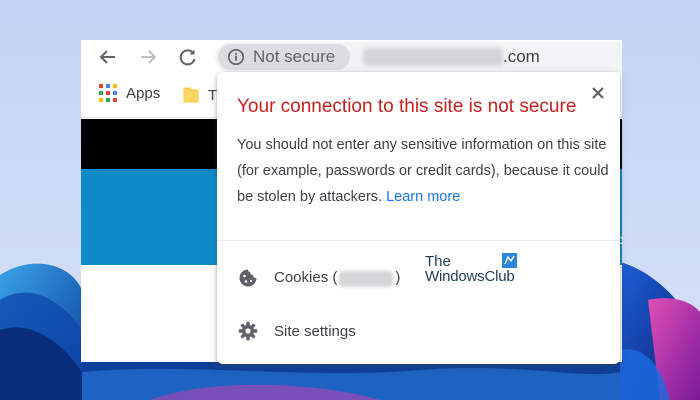 This screenshot has width=700, height=400. I want to click on bookmark-folder-label: T, so click(213, 95).